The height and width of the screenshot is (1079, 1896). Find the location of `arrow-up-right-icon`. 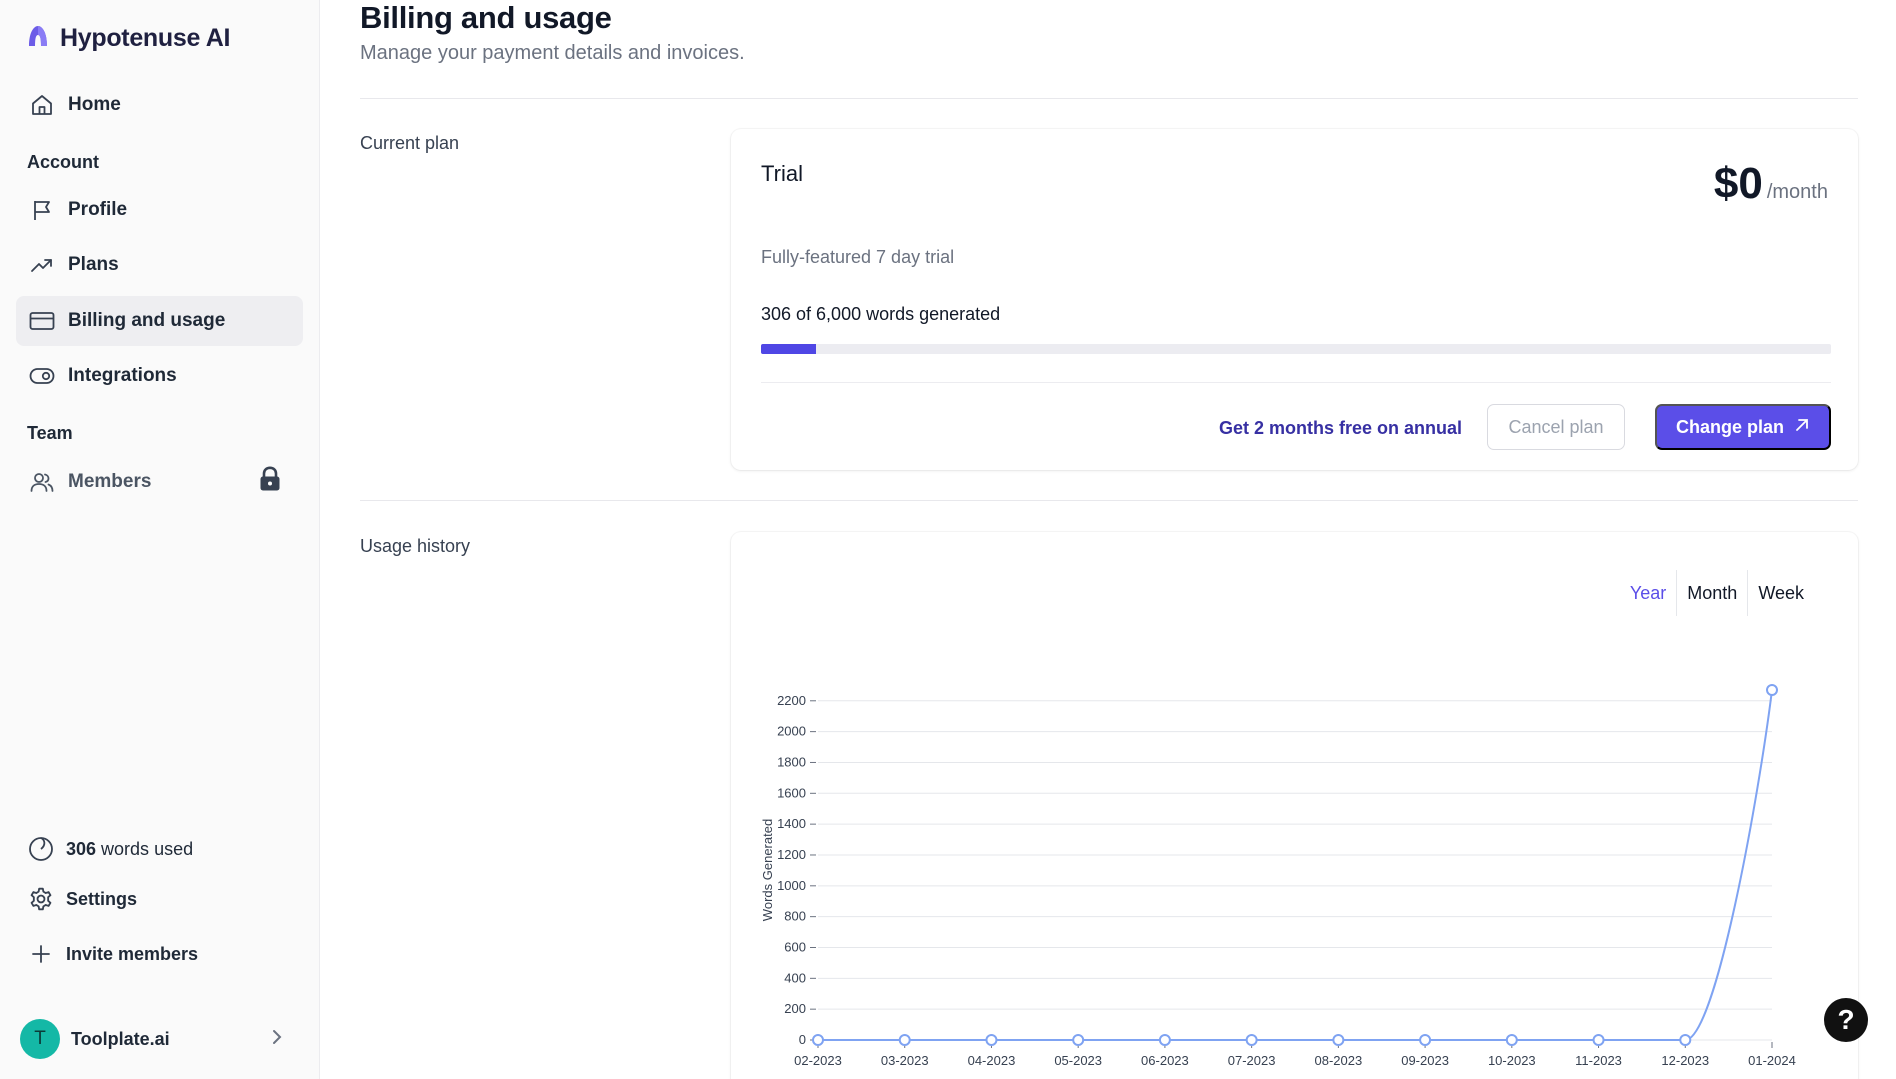

arrow-up-right-icon is located at coordinates (1802, 427).